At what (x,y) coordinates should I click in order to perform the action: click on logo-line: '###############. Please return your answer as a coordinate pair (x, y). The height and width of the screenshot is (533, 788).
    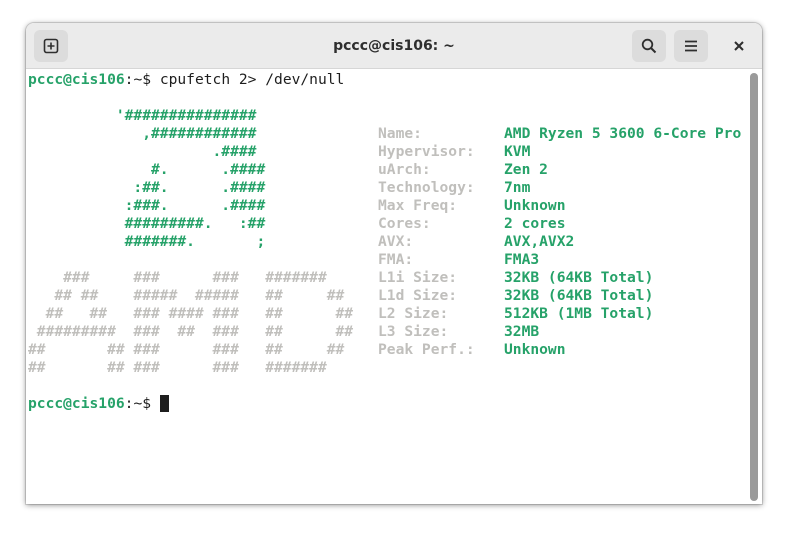
    Looking at the image, I should click on (142, 115).